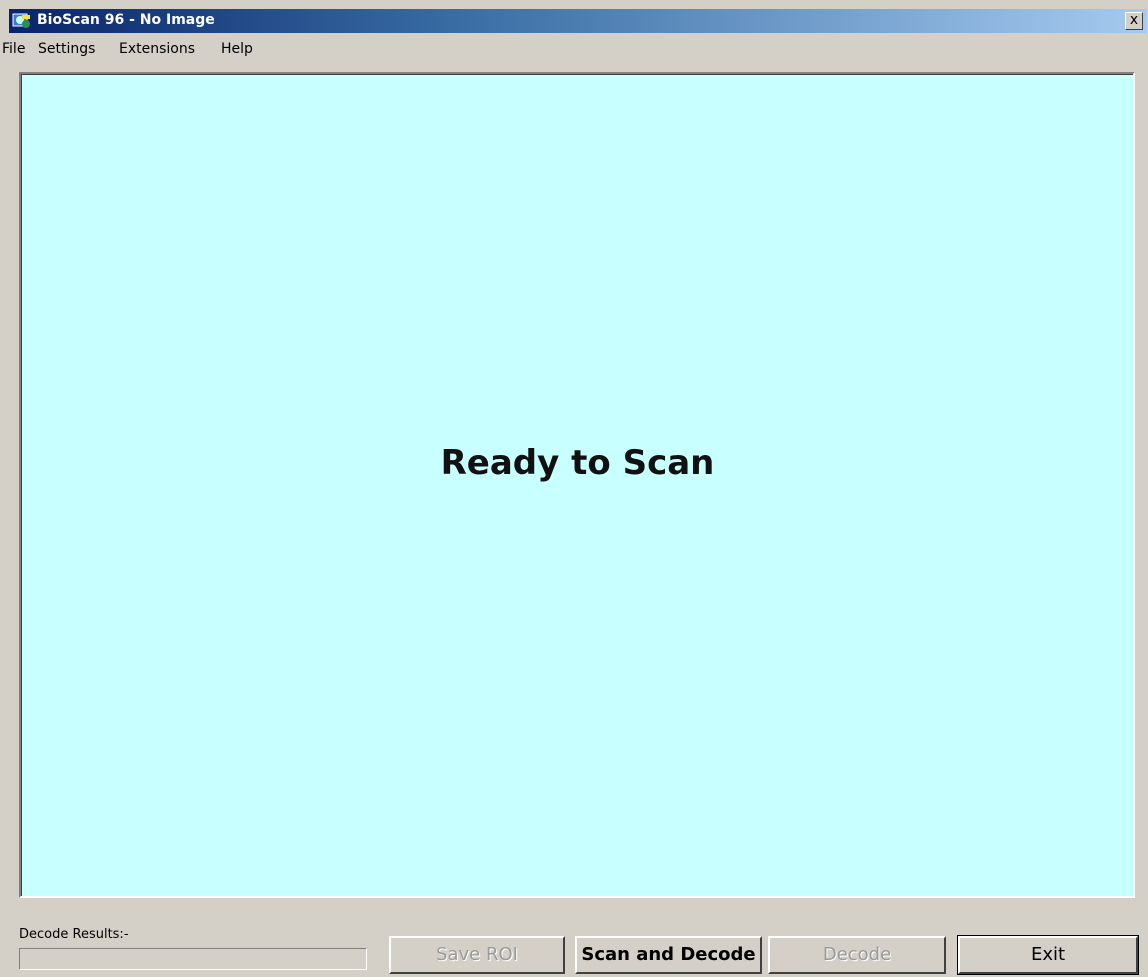 Image resolution: width=1148 pixels, height=977 pixels. Describe the element at coordinates (13, 49) in the screenshot. I see `menu-file: File` at that location.